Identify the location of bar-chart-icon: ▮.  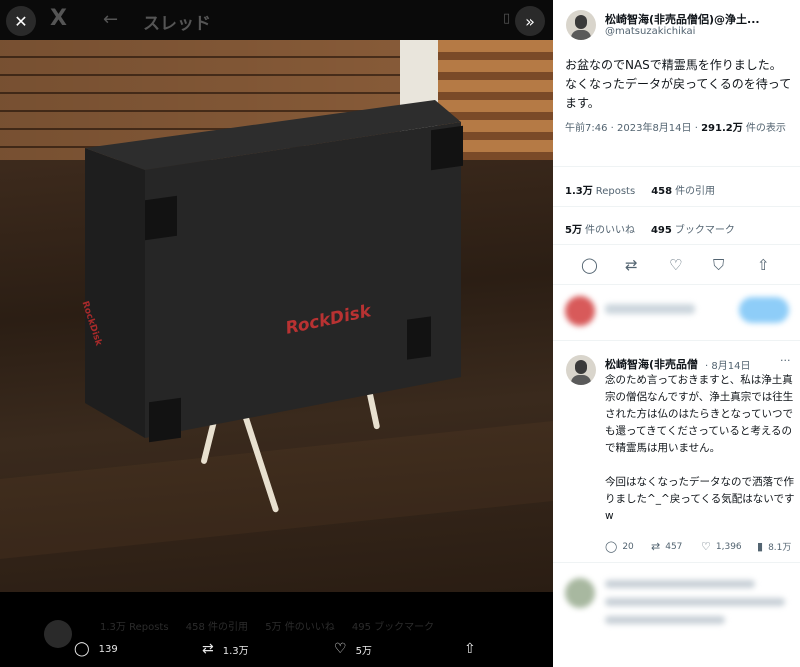
(760, 546).